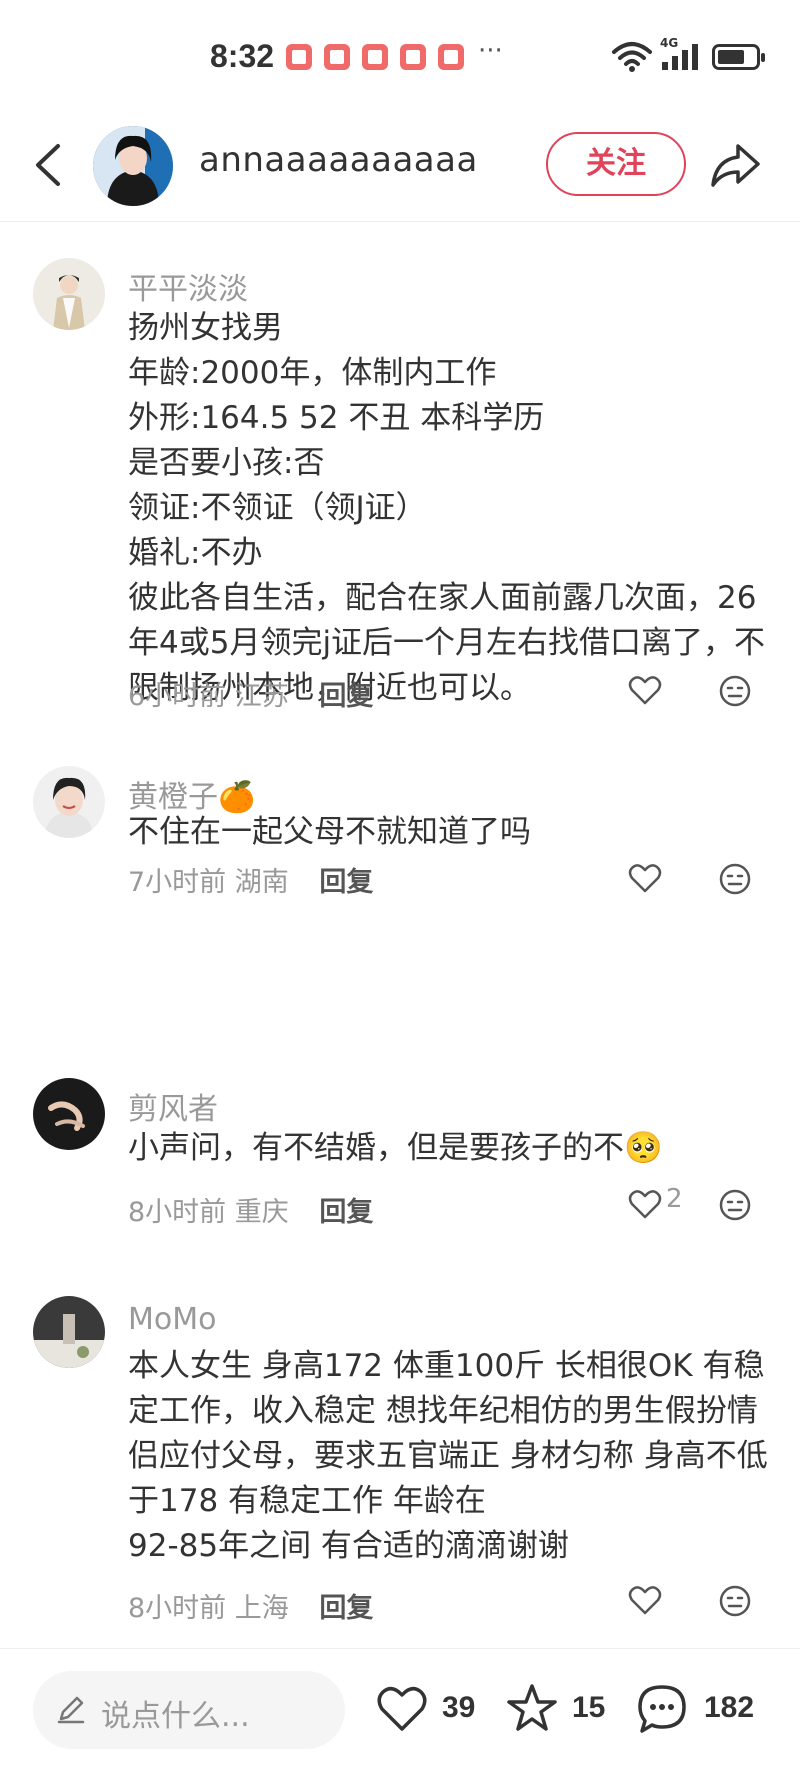 The height and width of the screenshot is (1778, 800). I want to click on status-bar: 8:32 ··· 4G, so click(400, 55).